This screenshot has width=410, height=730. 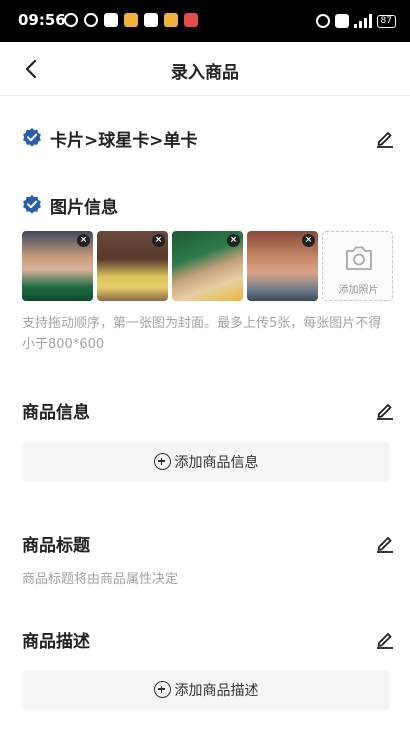 I want to click on hd-icon, so click(x=341, y=21).